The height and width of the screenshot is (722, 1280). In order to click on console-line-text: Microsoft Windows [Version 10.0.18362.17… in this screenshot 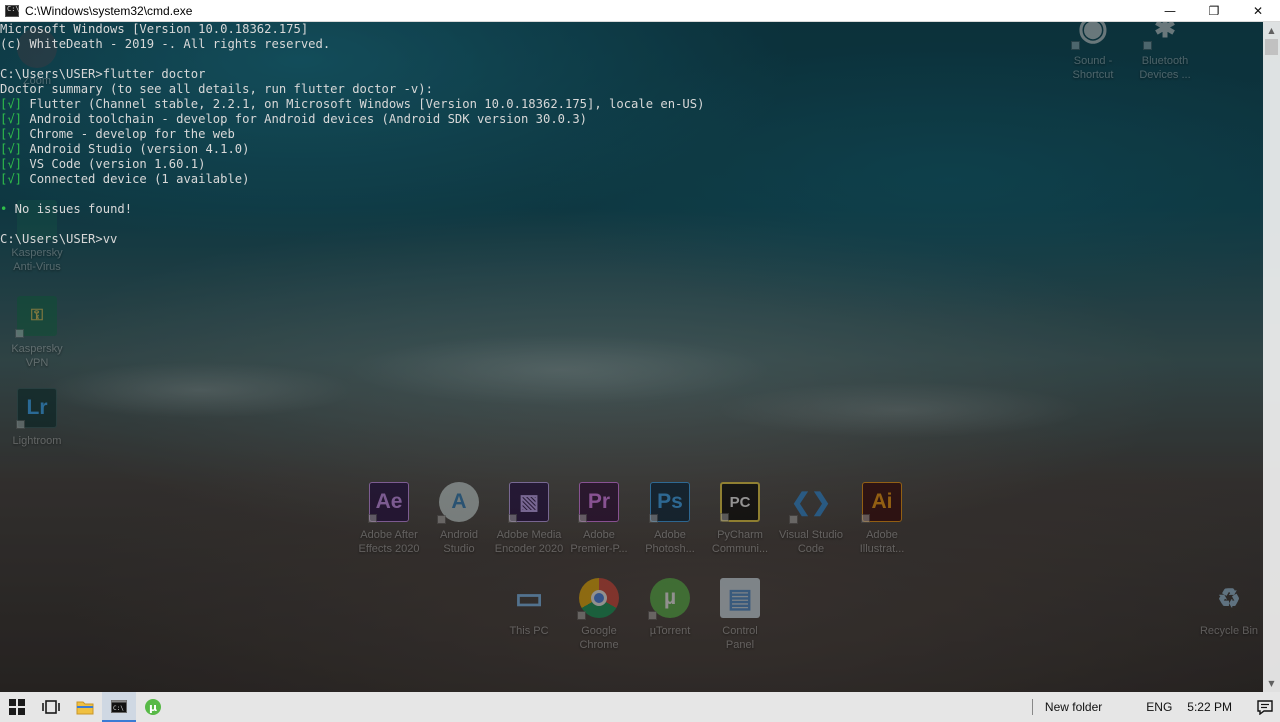, I will do `click(154, 29)`.